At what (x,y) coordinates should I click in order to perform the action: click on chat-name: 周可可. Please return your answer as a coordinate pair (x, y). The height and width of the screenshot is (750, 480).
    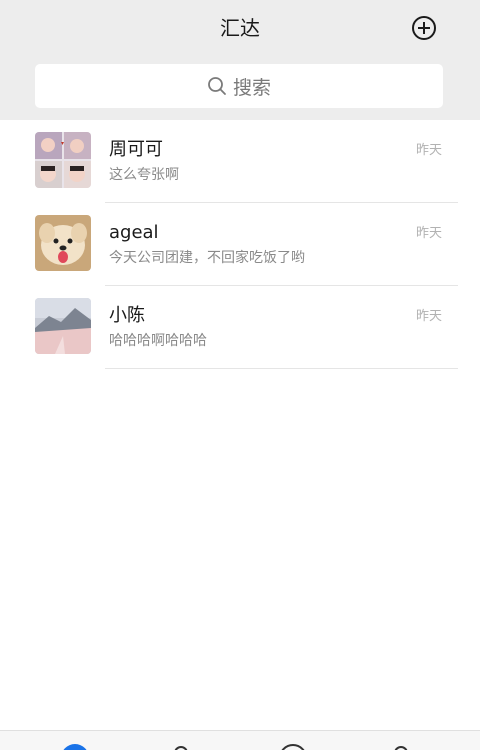
    Looking at the image, I should click on (136, 149).